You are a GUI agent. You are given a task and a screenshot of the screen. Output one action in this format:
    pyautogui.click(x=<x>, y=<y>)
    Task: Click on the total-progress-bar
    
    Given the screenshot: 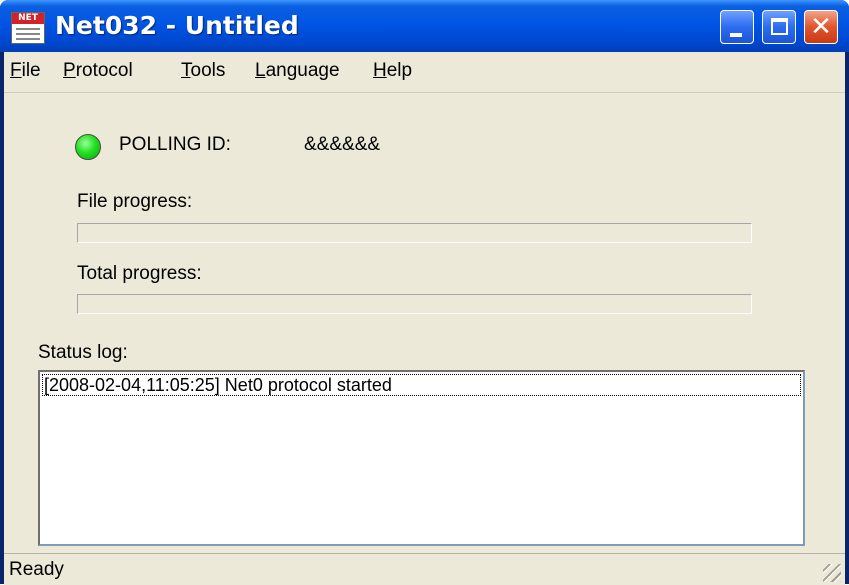 What is the action you would take?
    pyautogui.click(x=414, y=304)
    